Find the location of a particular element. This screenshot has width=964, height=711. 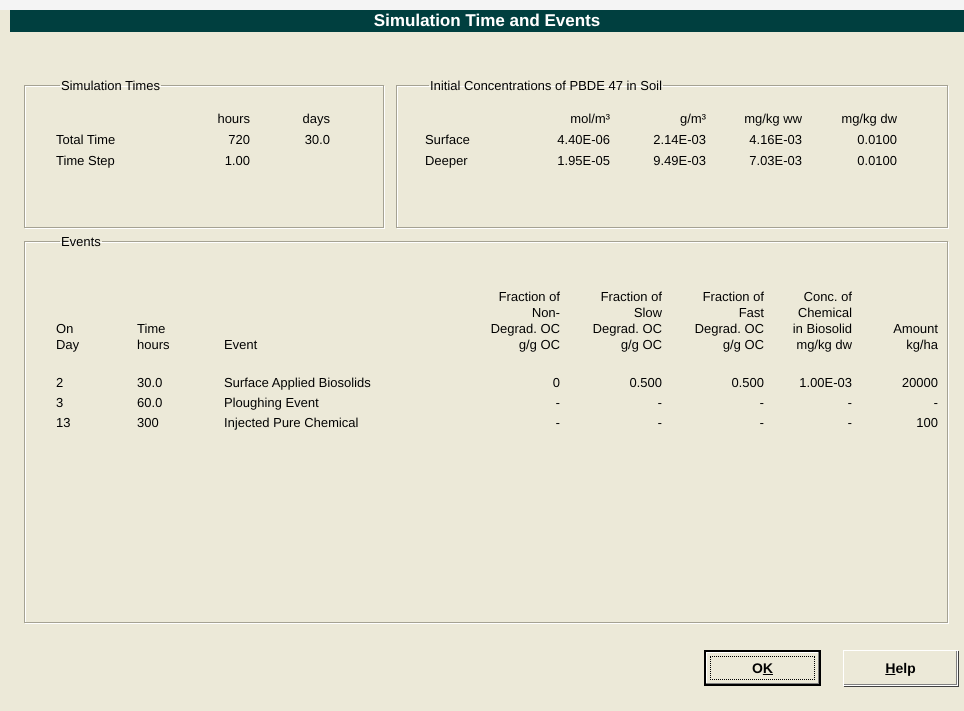

column-header: On Day is located at coordinates (68, 337).